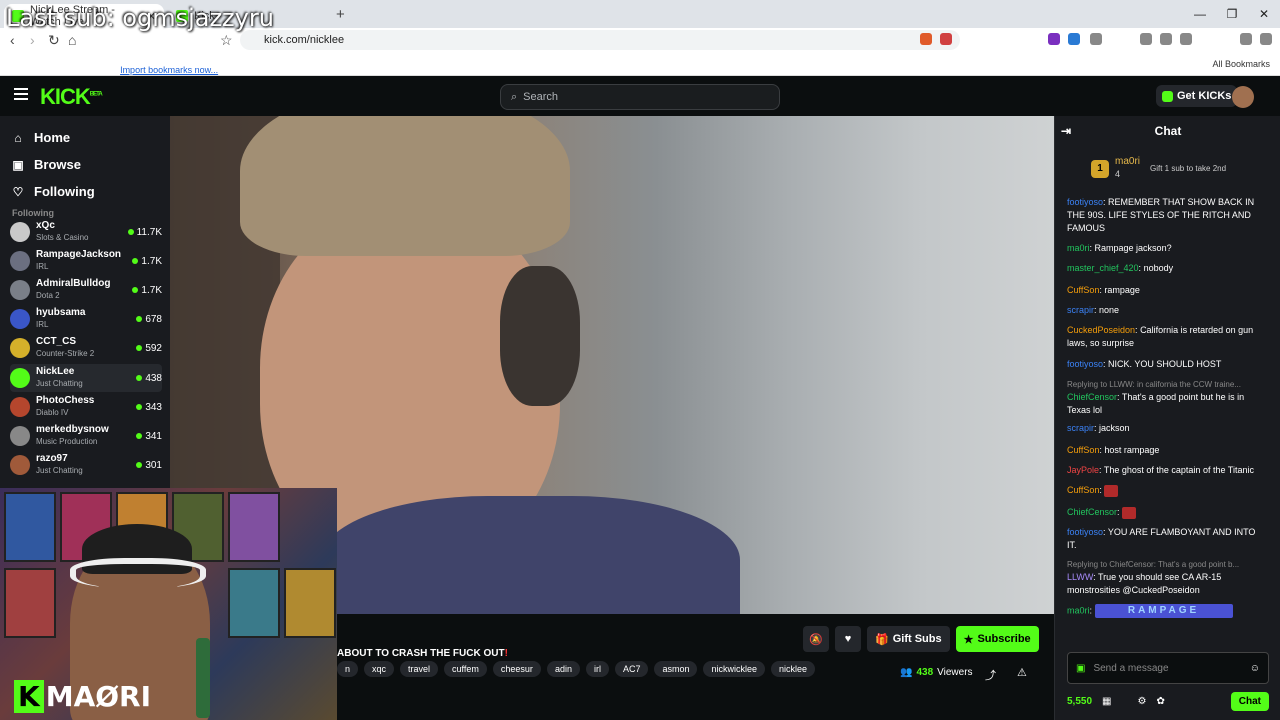 Image resolution: width=1280 pixels, height=720 pixels. I want to click on stream-tag: adin, so click(563, 669).